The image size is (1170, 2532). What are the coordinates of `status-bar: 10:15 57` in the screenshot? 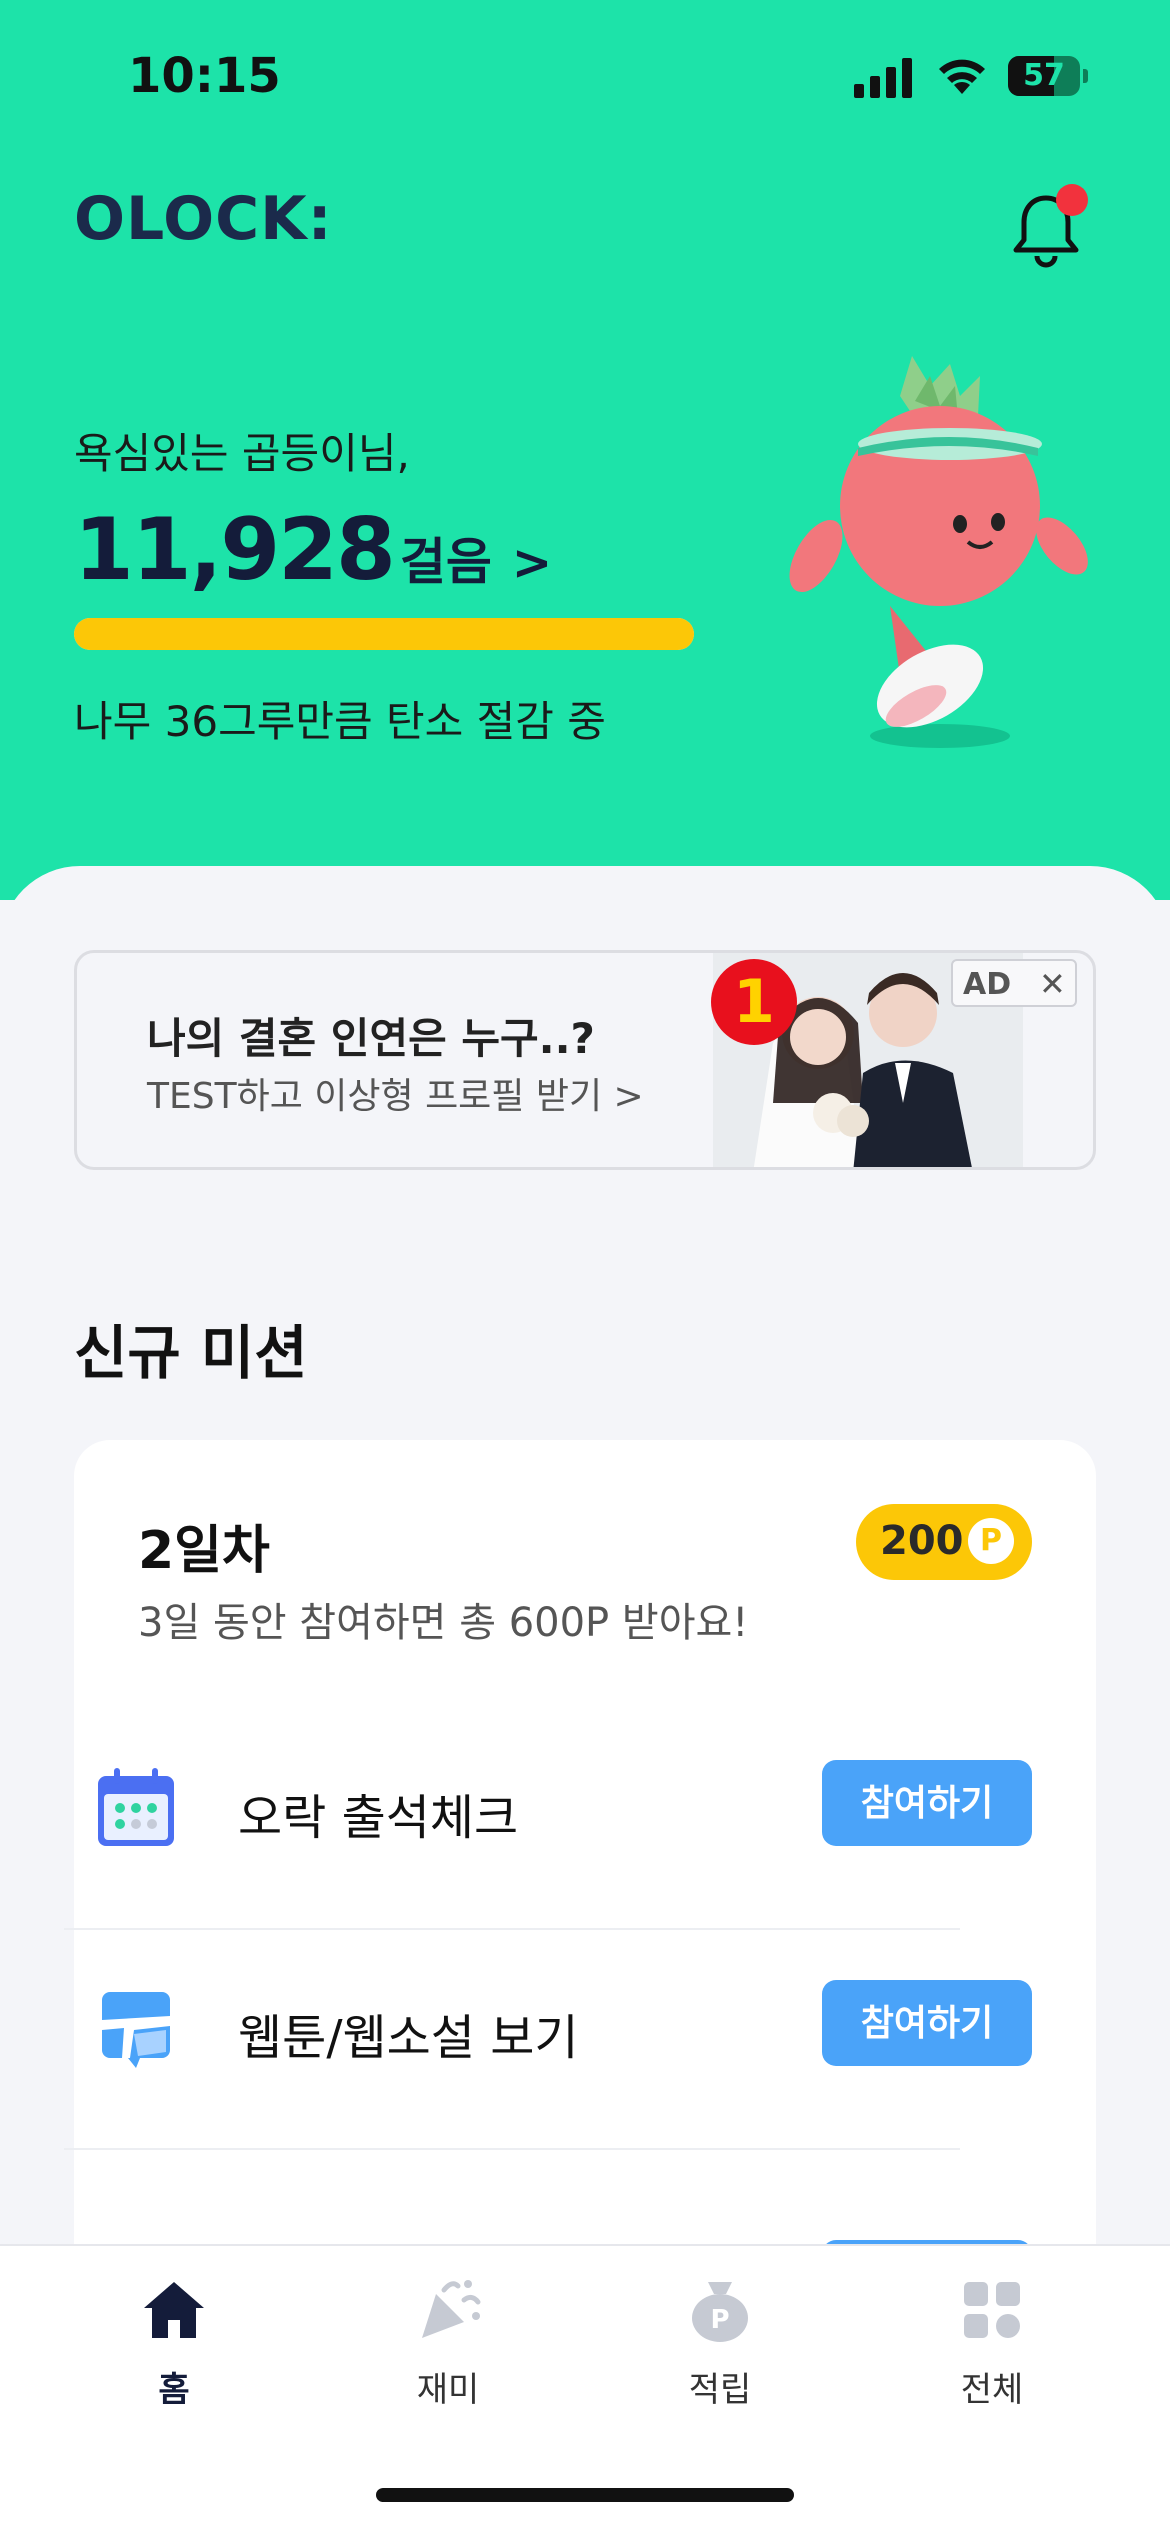 It's located at (585, 78).